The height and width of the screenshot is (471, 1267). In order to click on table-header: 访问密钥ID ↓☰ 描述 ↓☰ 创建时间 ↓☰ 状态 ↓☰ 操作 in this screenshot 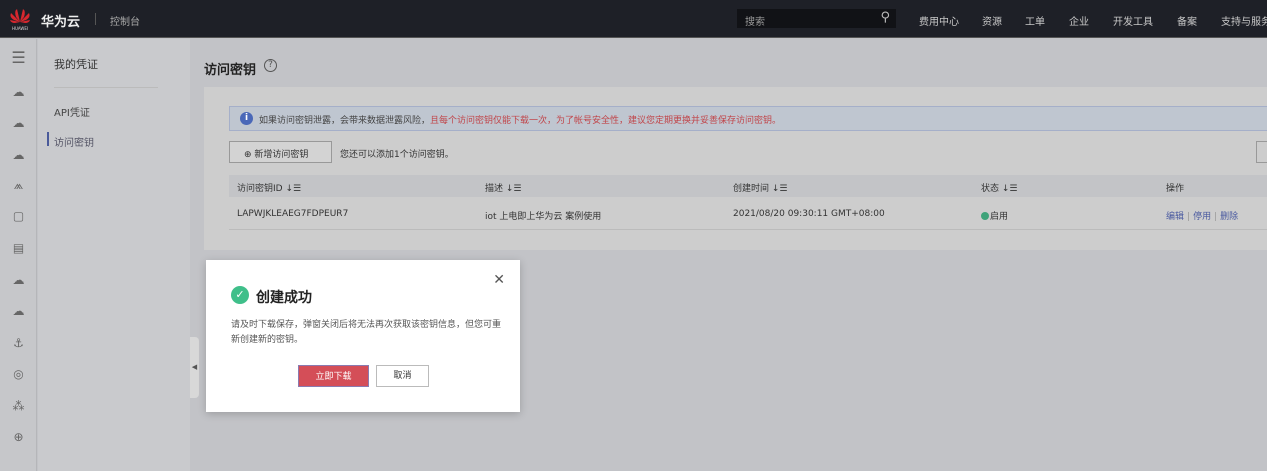, I will do `click(748, 186)`.